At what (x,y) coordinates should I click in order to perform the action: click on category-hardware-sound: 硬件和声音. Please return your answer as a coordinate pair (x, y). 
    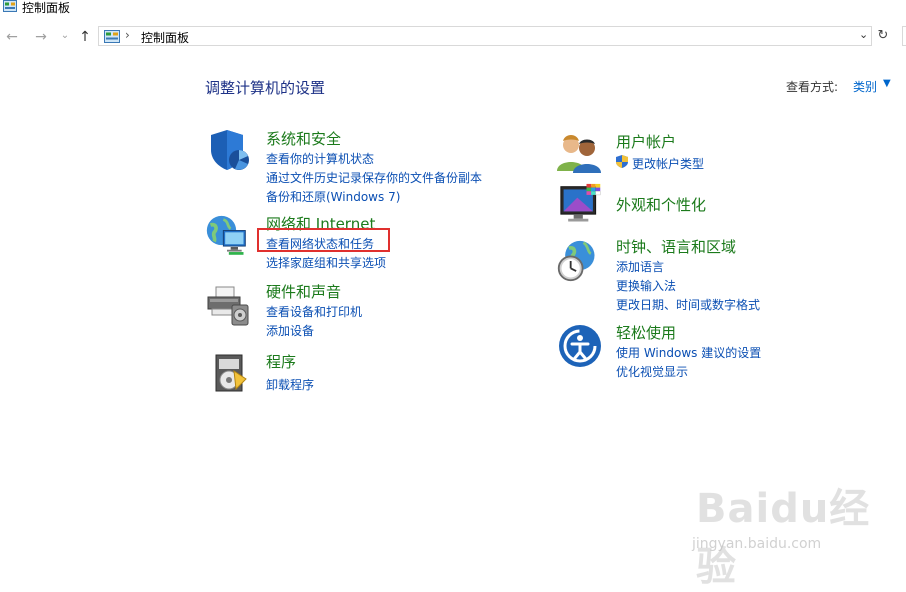
    Looking at the image, I should click on (303, 291).